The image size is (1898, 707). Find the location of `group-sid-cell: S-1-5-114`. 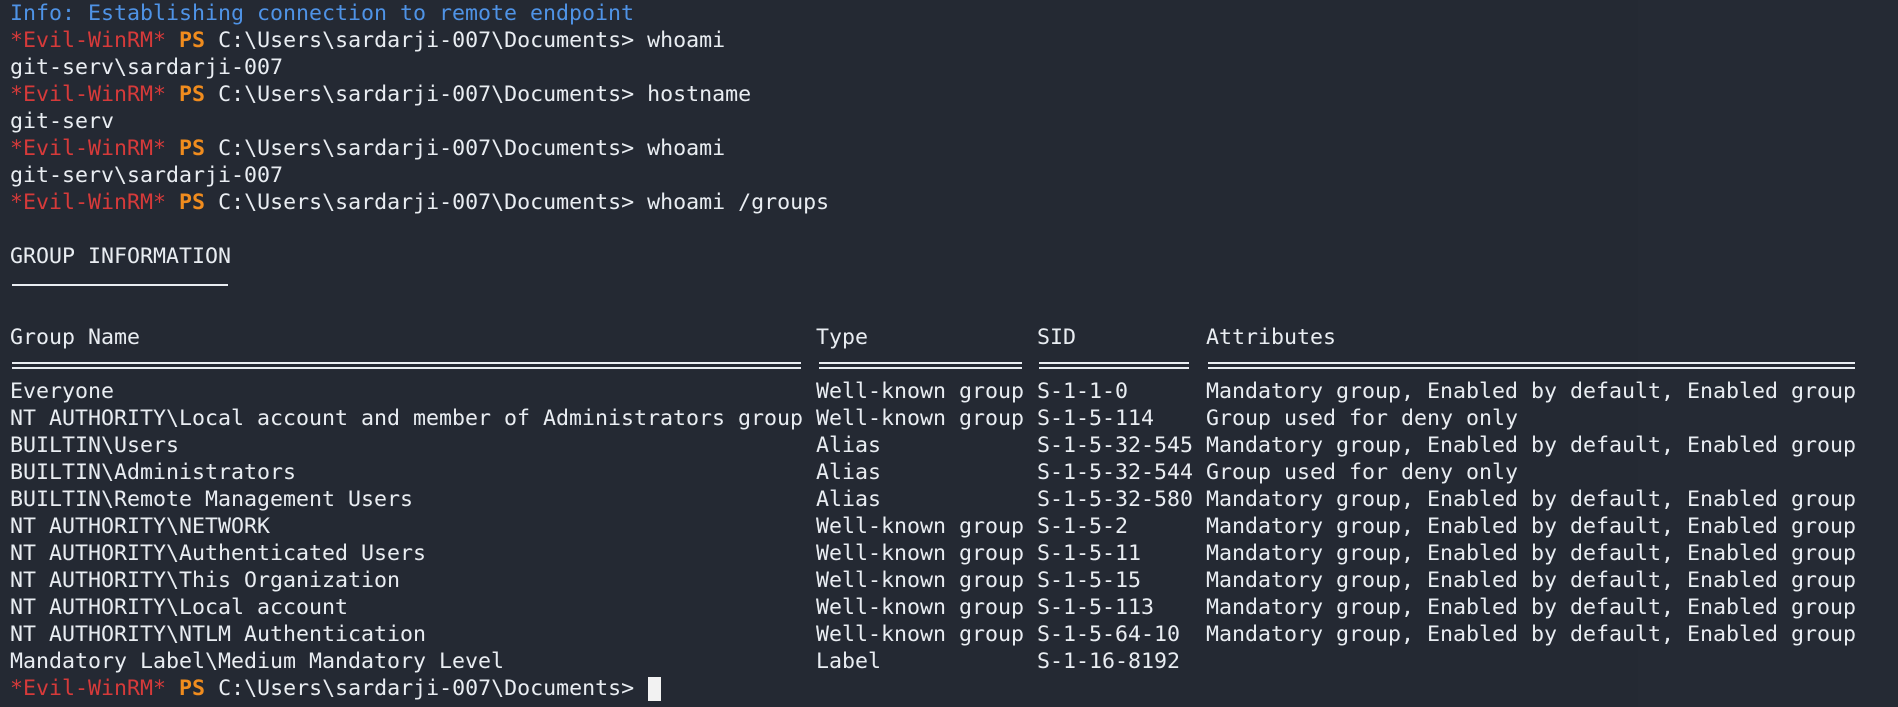

group-sid-cell: S-1-5-114 is located at coordinates (1096, 418).